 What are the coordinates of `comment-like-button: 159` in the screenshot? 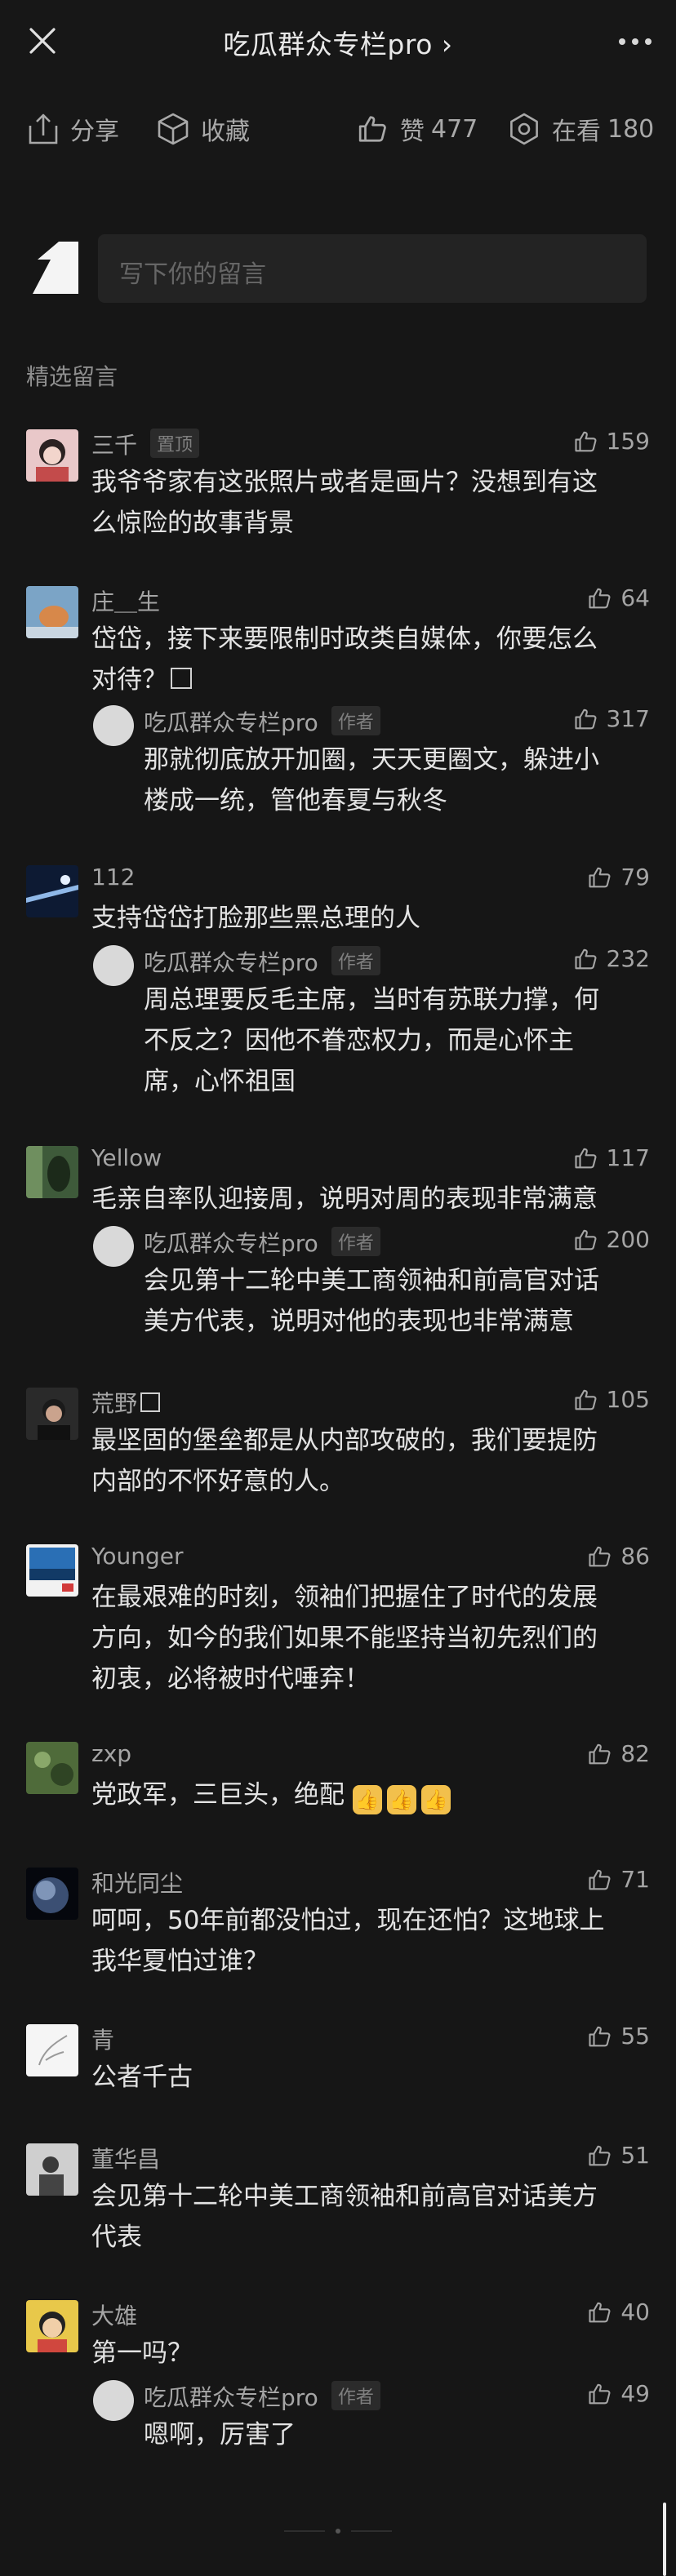 It's located at (612, 441).